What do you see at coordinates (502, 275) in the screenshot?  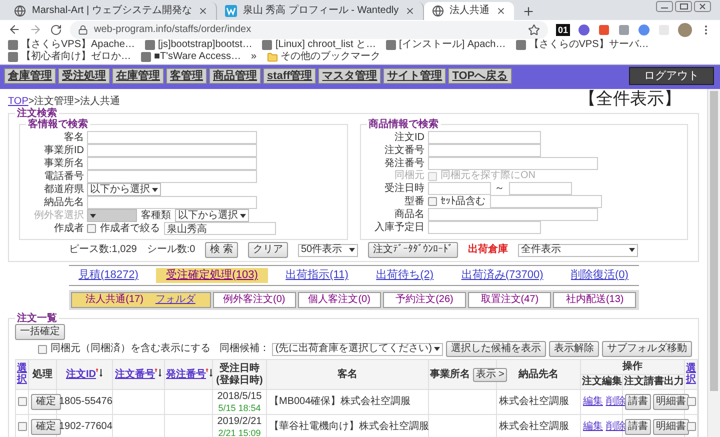 I see `status-tab: 出荷済み(73700)` at bounding box center [502, 275].